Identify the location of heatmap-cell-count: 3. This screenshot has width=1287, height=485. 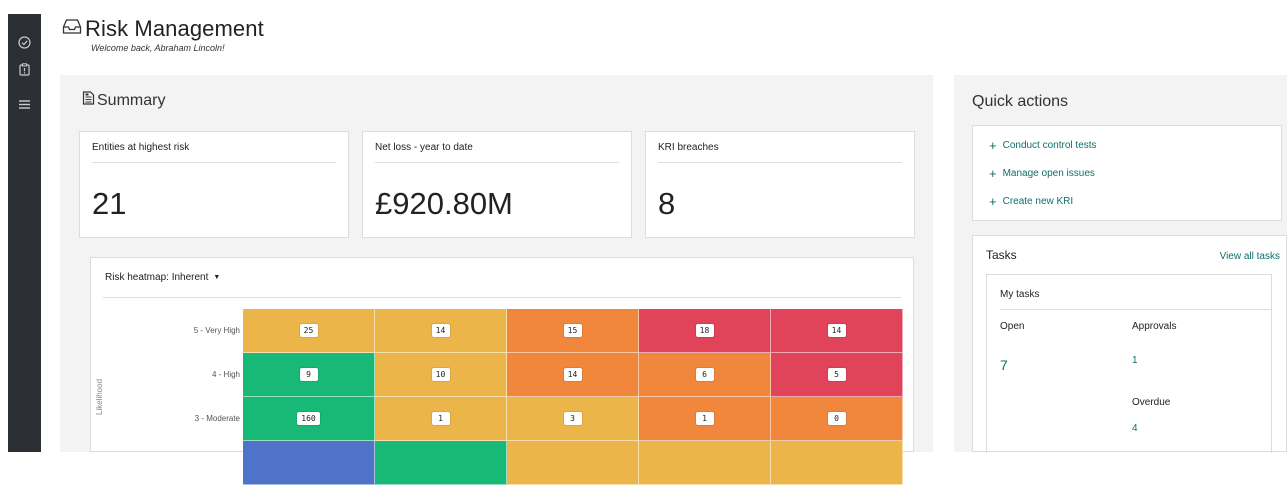
(572, 418).